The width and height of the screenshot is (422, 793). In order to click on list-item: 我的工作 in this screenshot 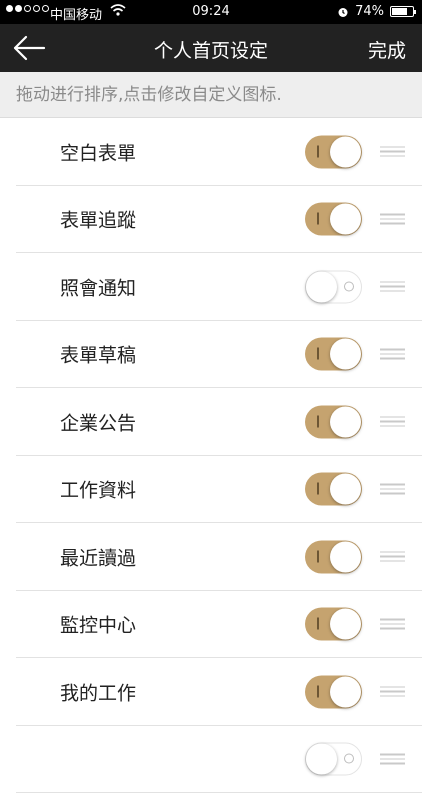, I will do `click(211, 692)`.